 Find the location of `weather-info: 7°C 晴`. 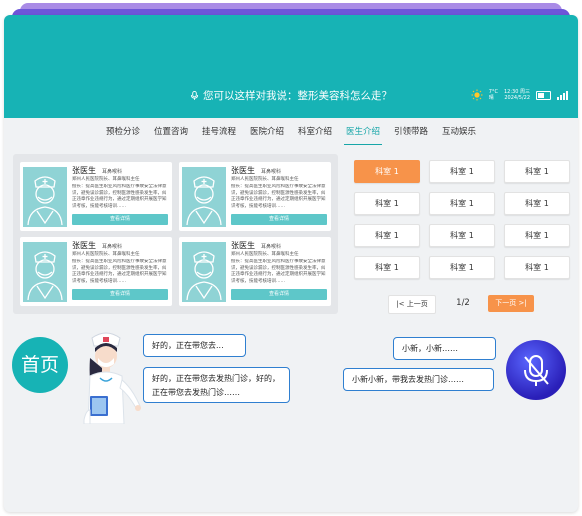

weather-info: 7°C 晴 is located at coordinates (493, 95).